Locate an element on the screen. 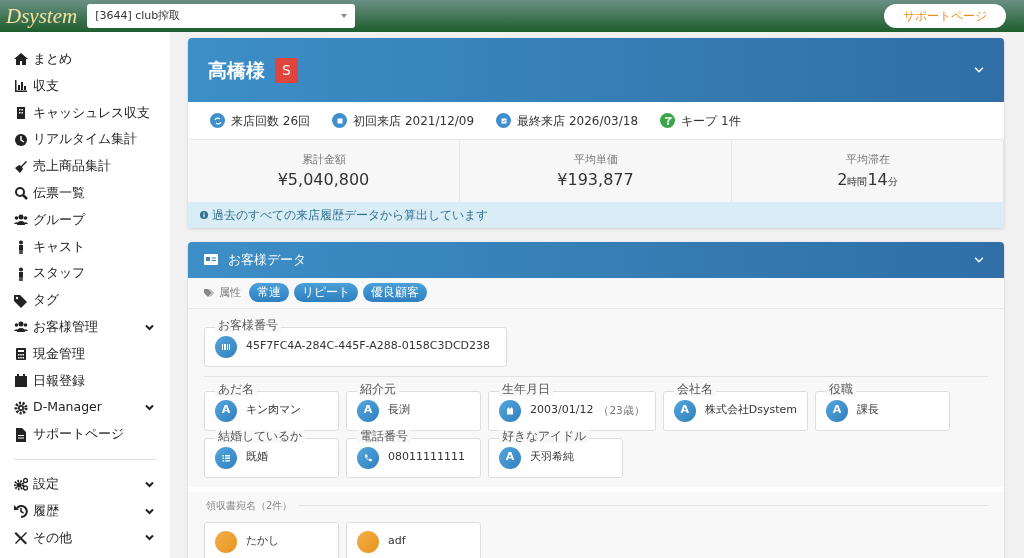  summary-value: ¥193,877 is located at coordinates (595, 179).